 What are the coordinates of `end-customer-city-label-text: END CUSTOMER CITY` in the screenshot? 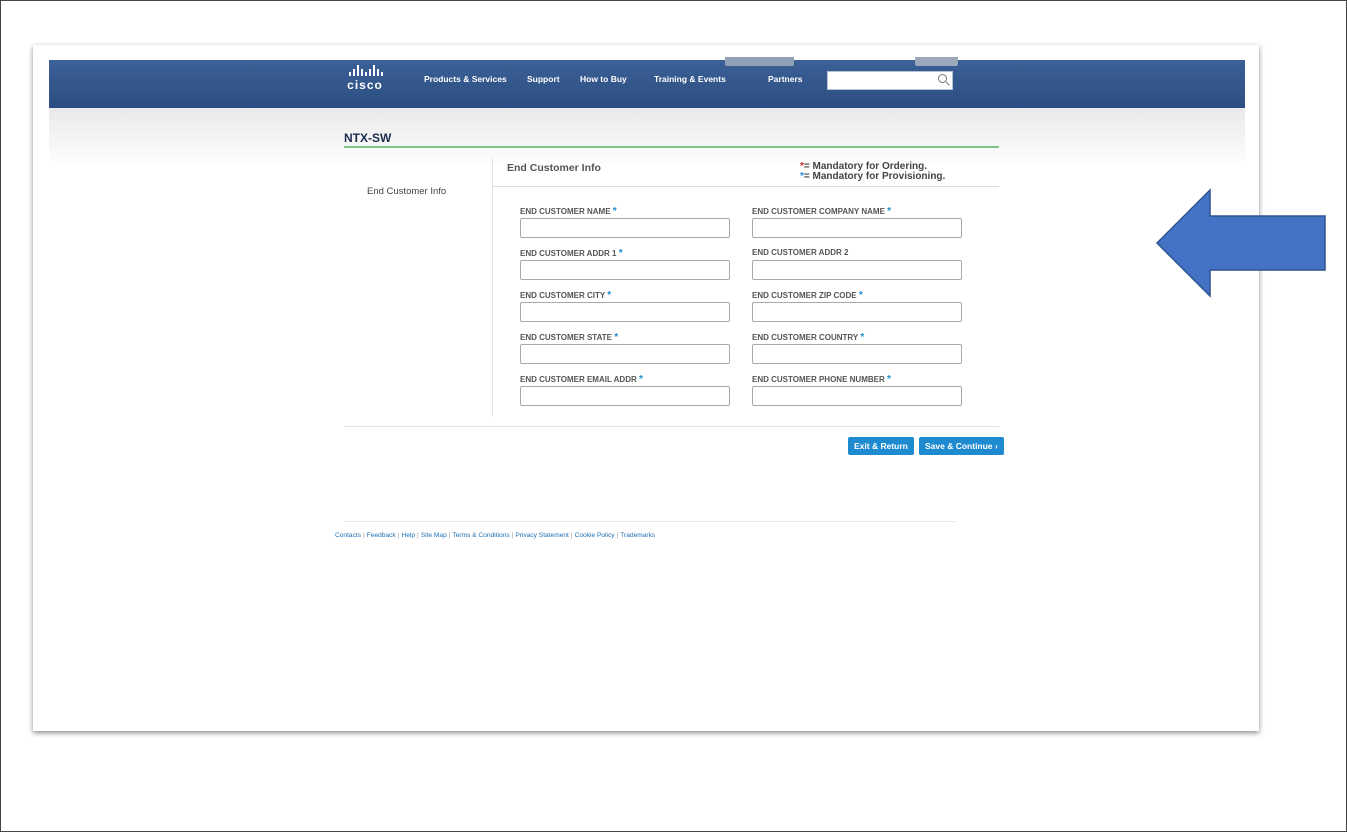 It's located at (563, 295).